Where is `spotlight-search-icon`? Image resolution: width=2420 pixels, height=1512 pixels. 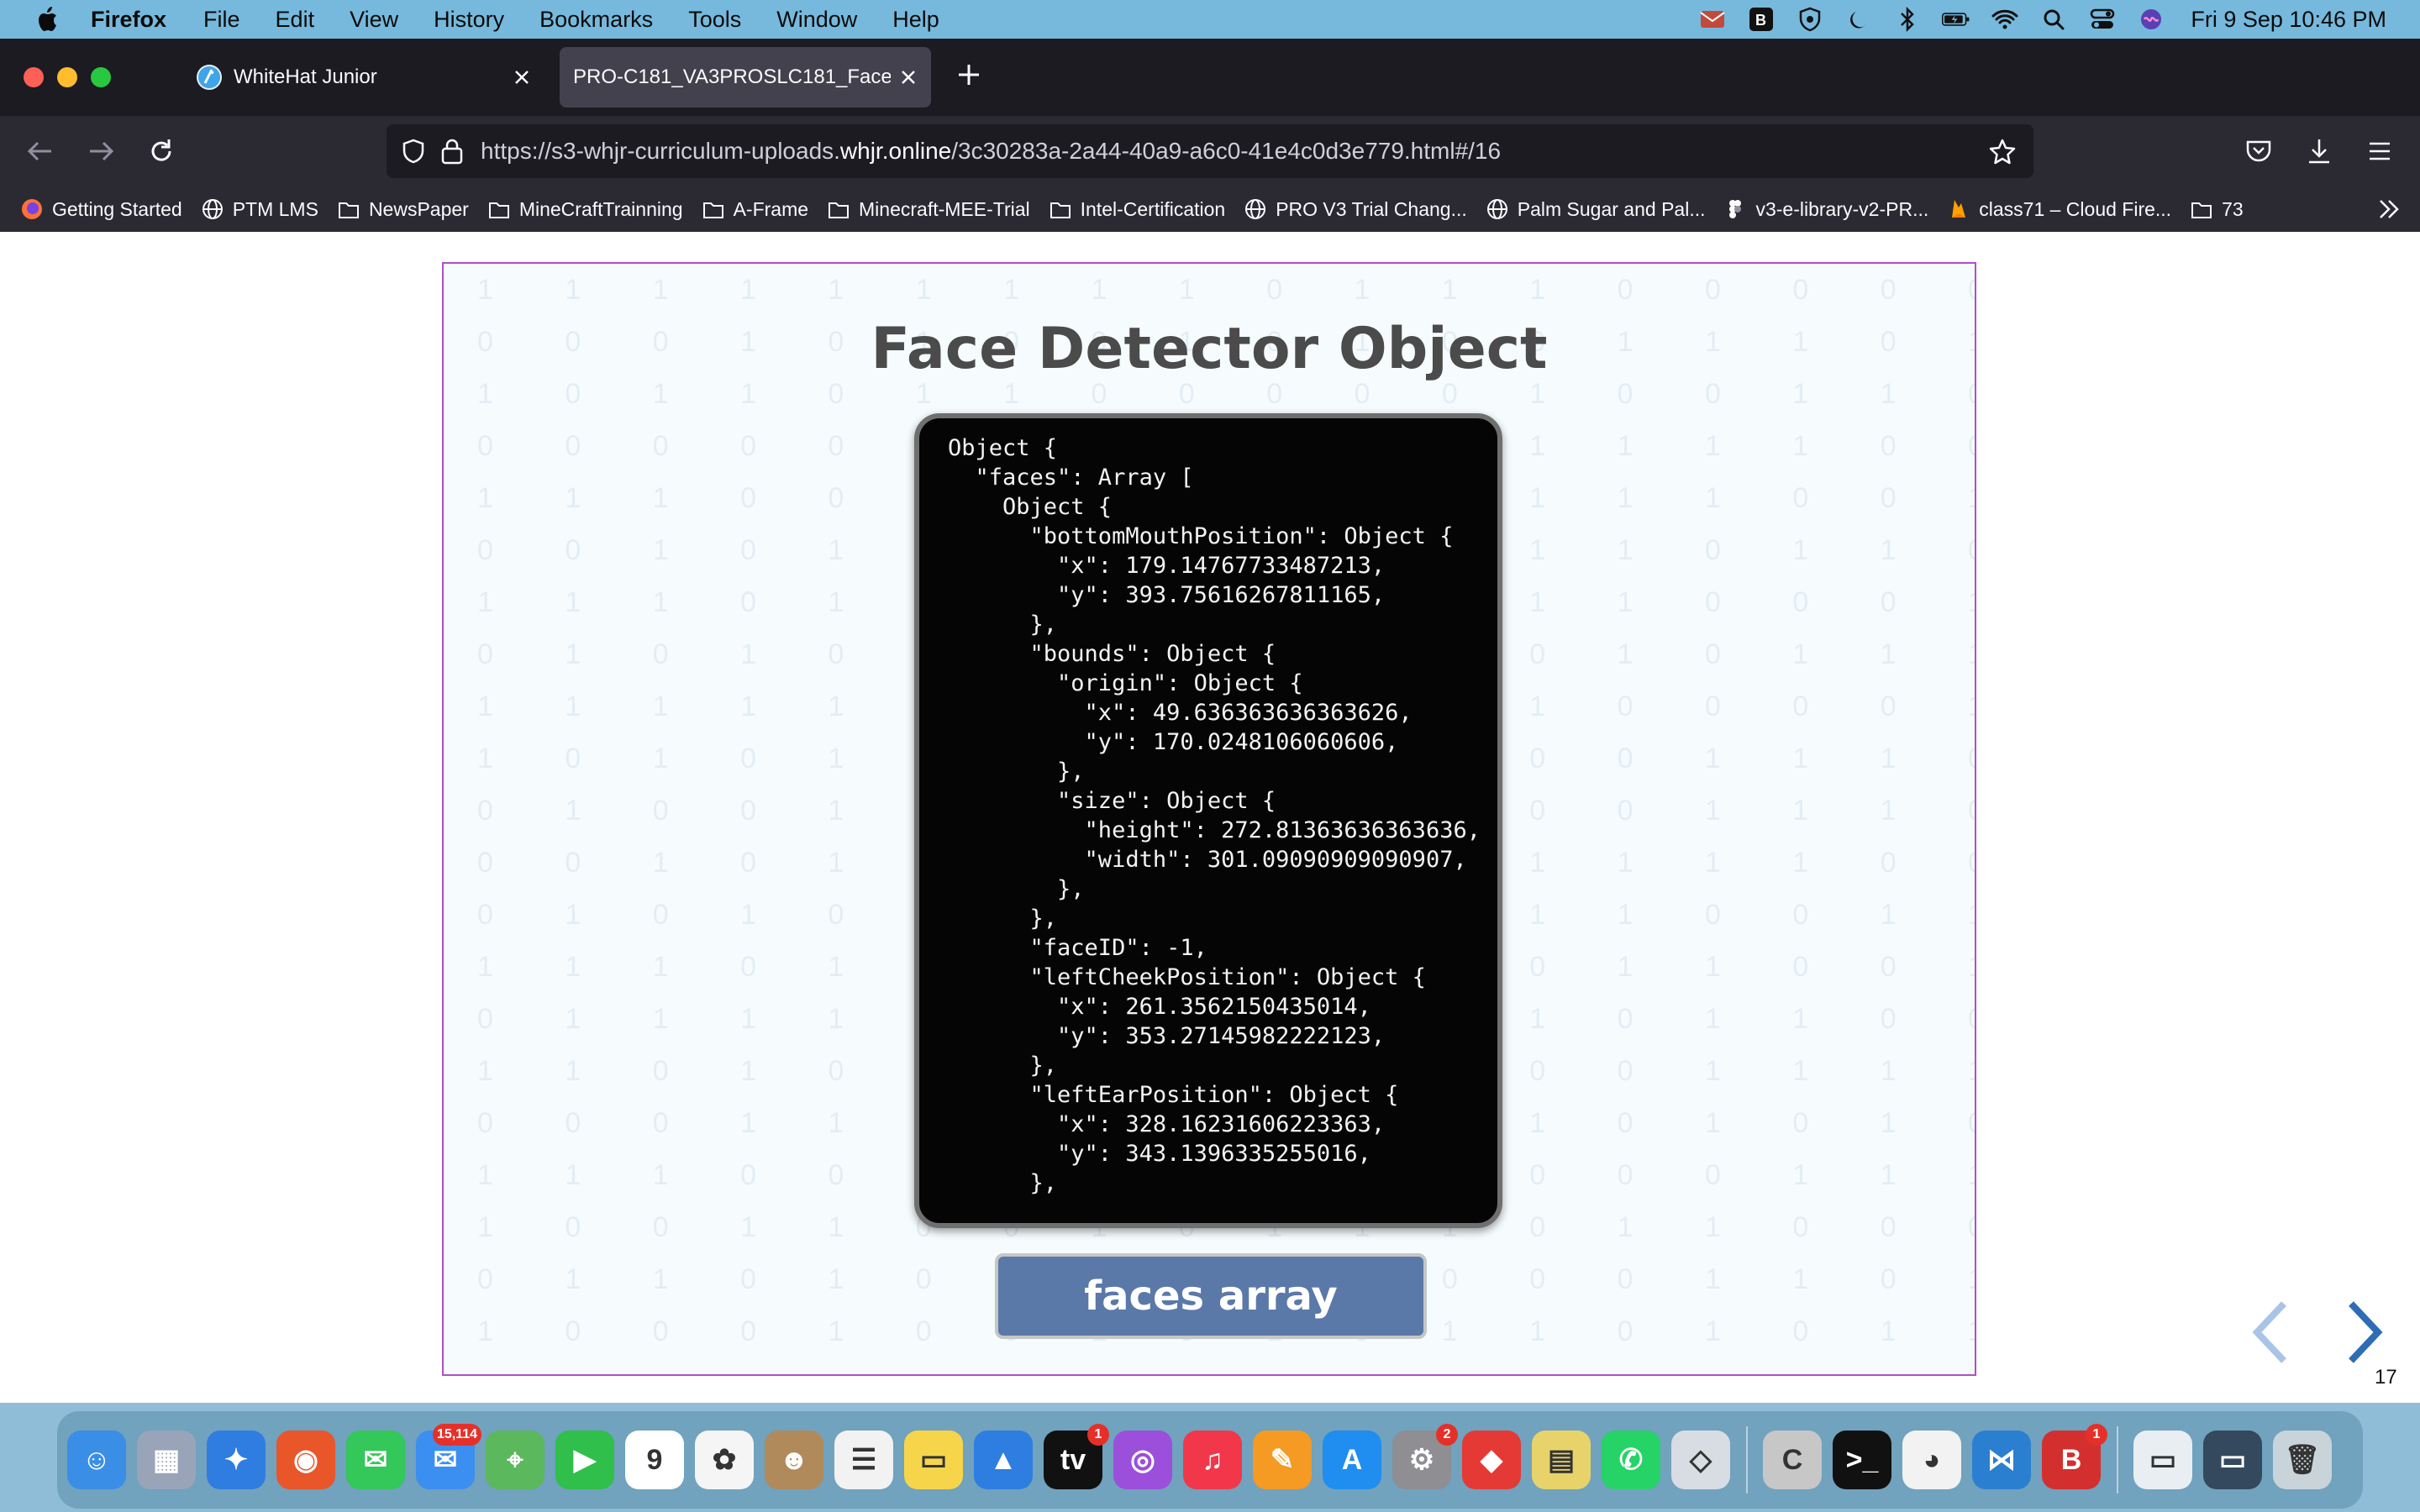
spotlight-search-icon is located at coordinates (2053, 19).